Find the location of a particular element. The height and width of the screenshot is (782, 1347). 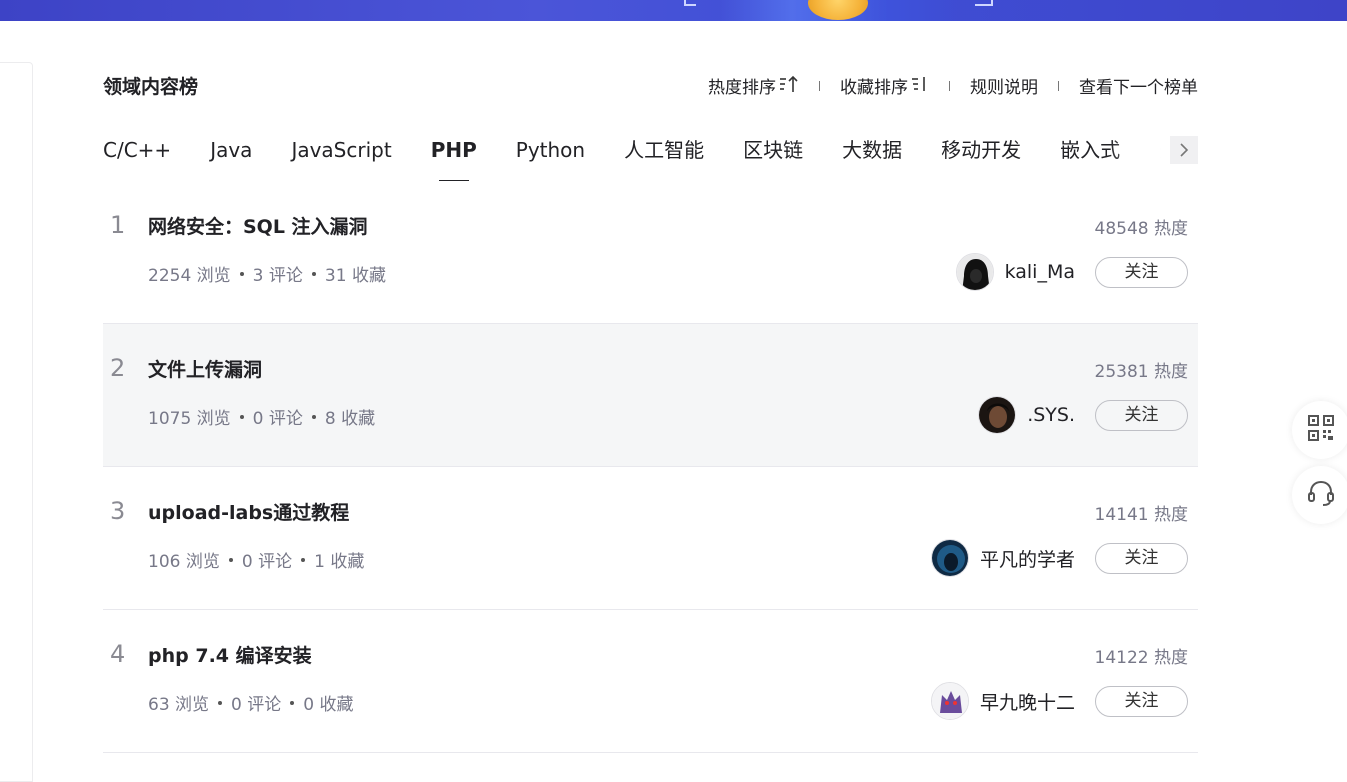

tab-cpp: C/C++ is located at coordinates (137, 159).